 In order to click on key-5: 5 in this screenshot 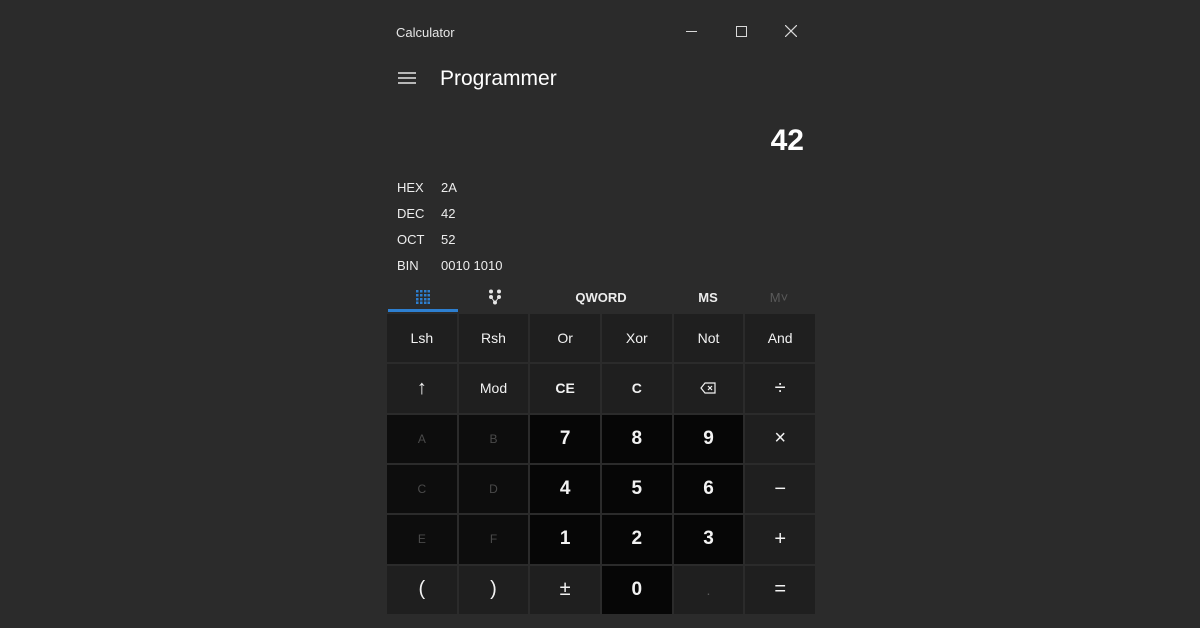, I will do `click(636, 489)`.